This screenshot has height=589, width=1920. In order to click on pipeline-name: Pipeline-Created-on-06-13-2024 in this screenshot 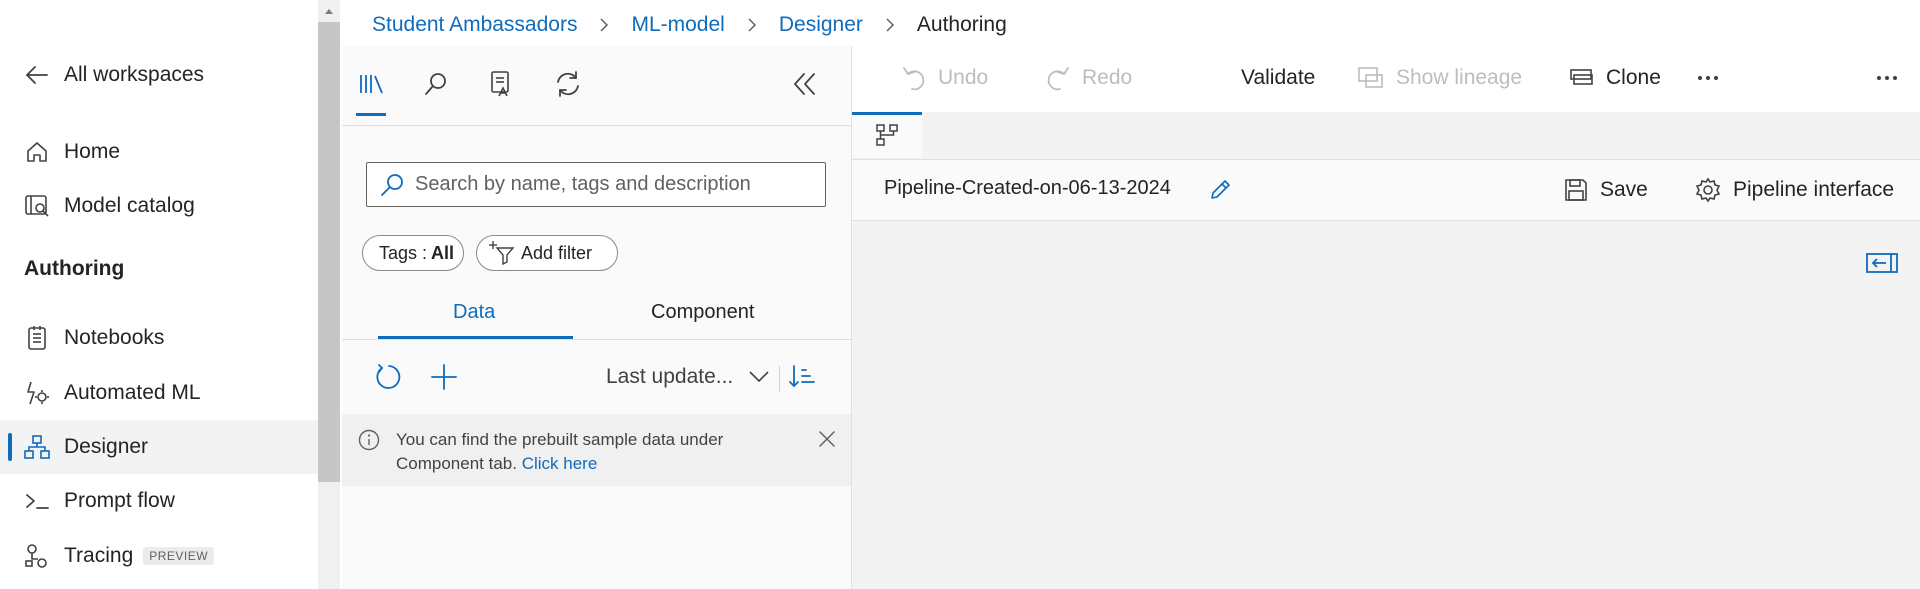, I will do `click(1027, 188)`.